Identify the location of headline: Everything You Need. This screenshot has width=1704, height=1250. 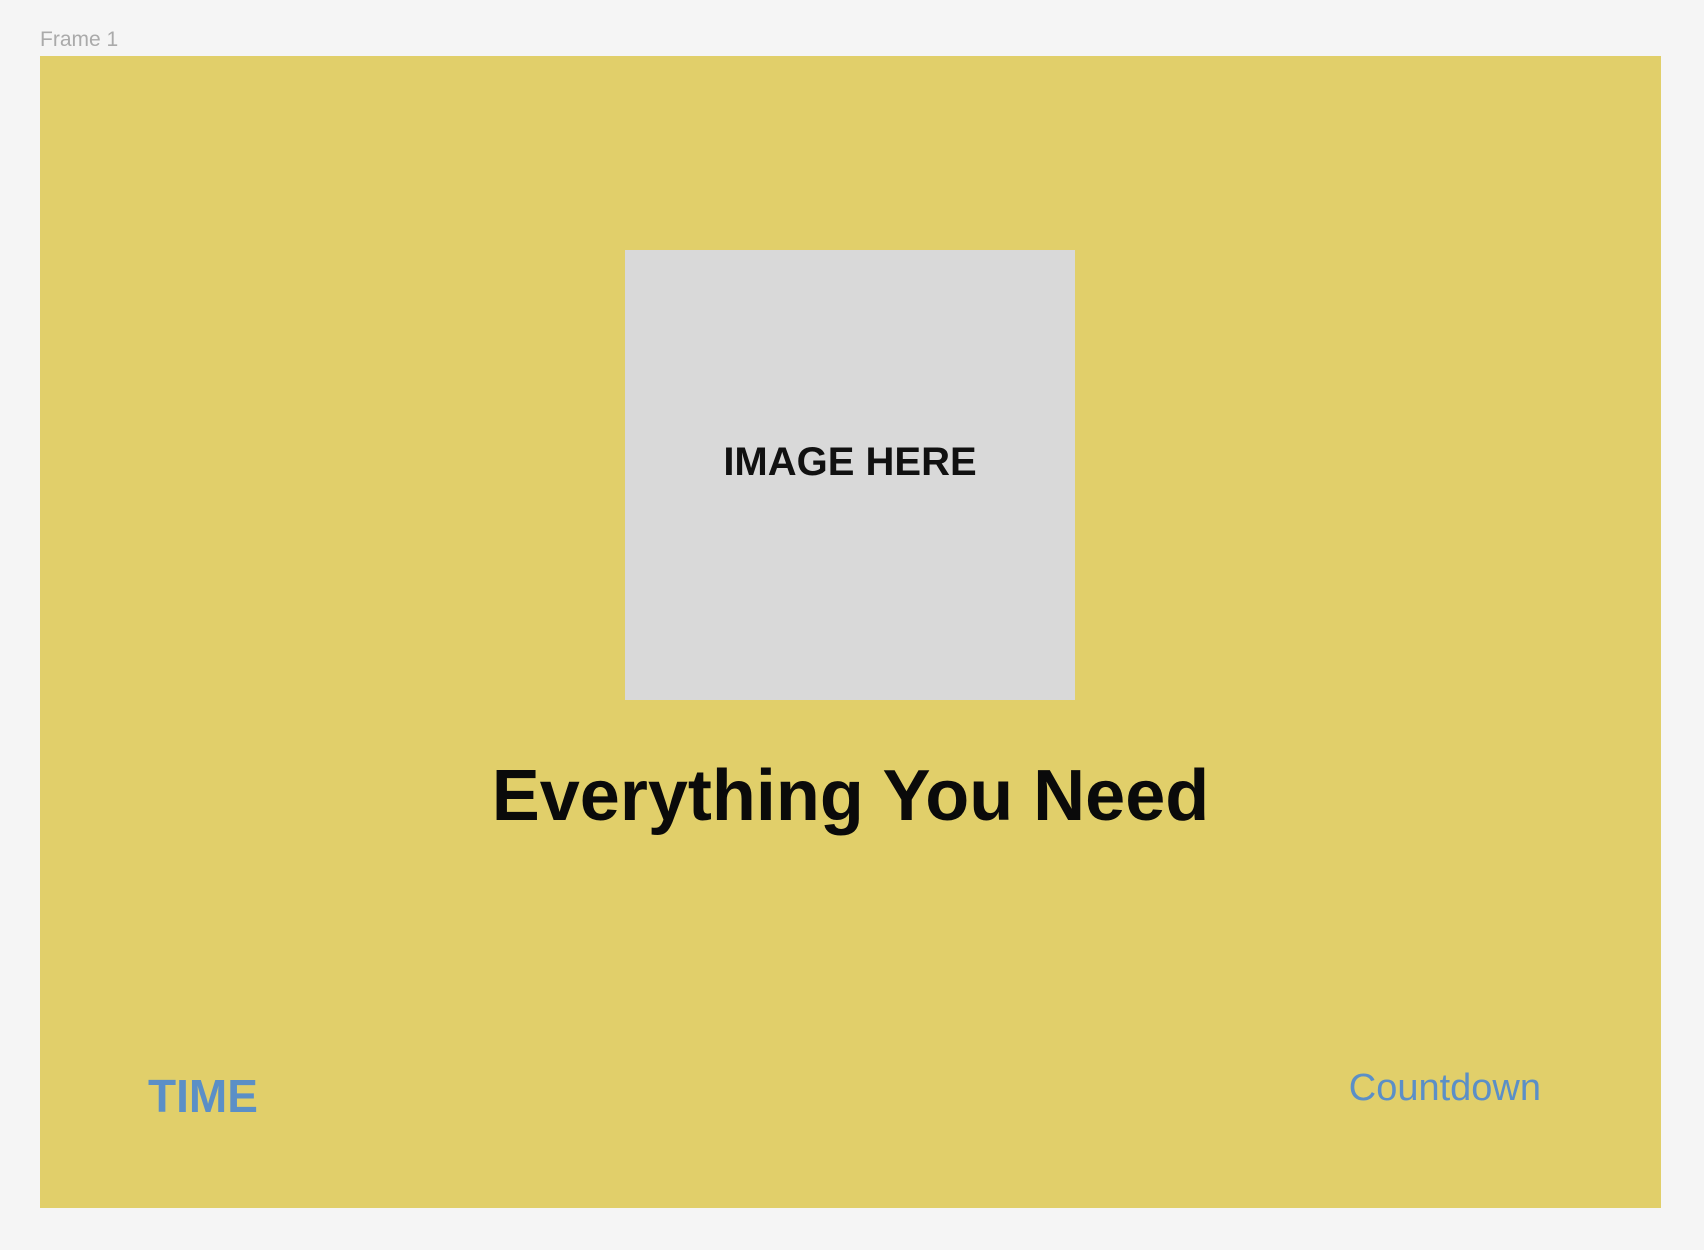
(850, 796).